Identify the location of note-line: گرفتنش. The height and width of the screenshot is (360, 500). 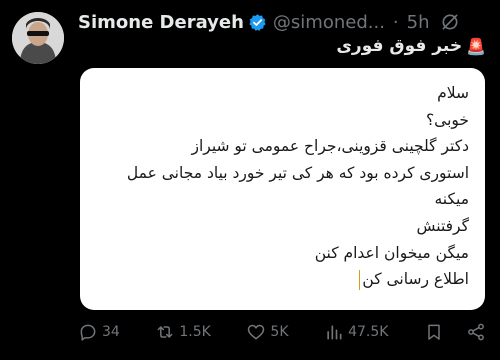
(442, 225).